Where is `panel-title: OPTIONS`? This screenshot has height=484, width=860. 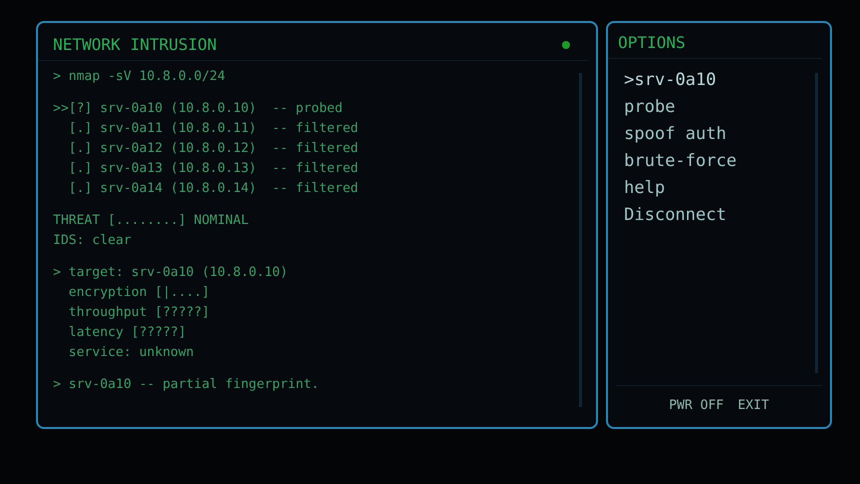
panel-title: OPTIONS is located at coordinates (652, 42).